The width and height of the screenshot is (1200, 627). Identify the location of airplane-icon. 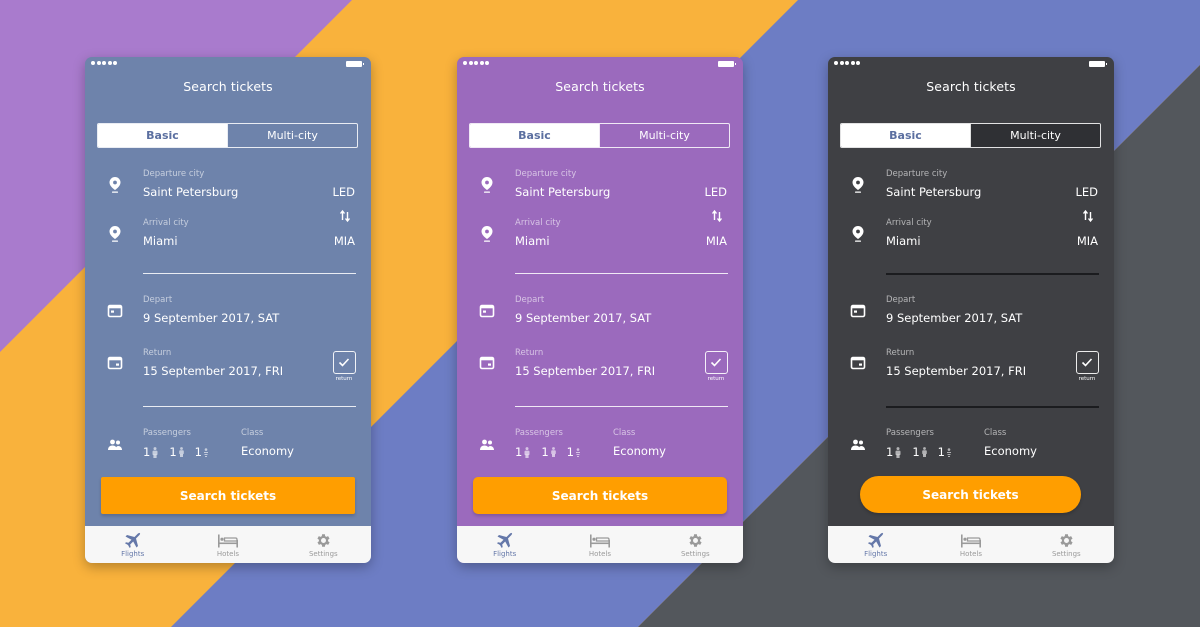
(504, 540).